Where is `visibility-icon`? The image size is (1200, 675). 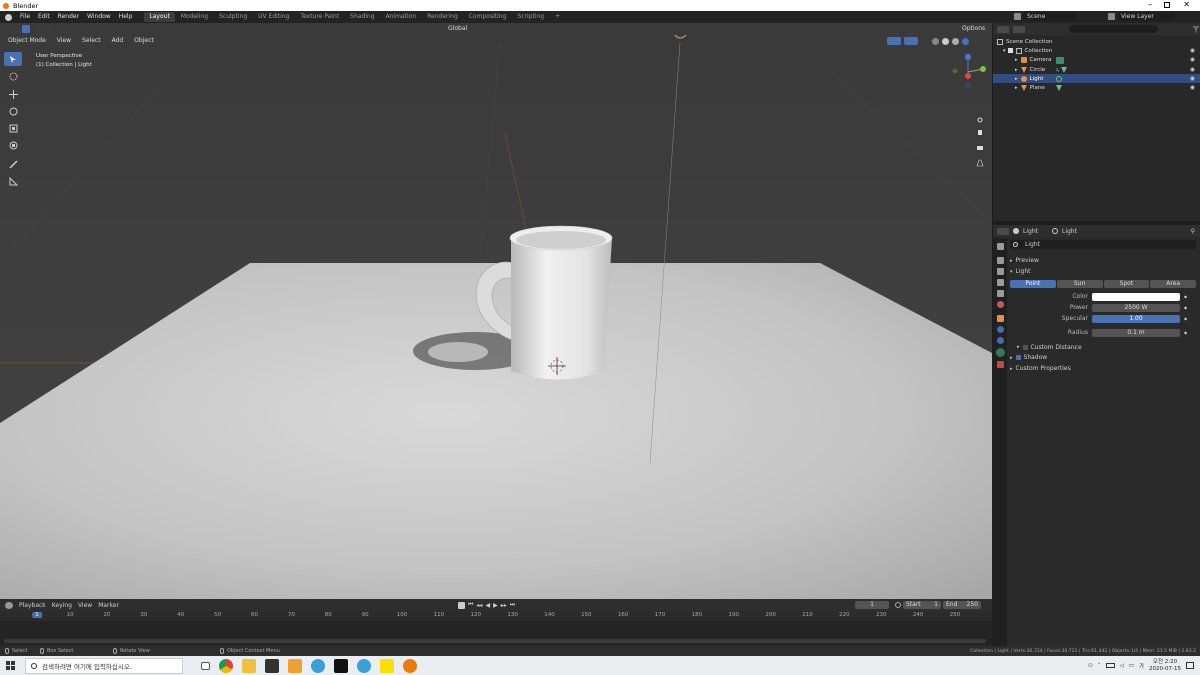 visibility-icon is located at coordinates (878, 41).